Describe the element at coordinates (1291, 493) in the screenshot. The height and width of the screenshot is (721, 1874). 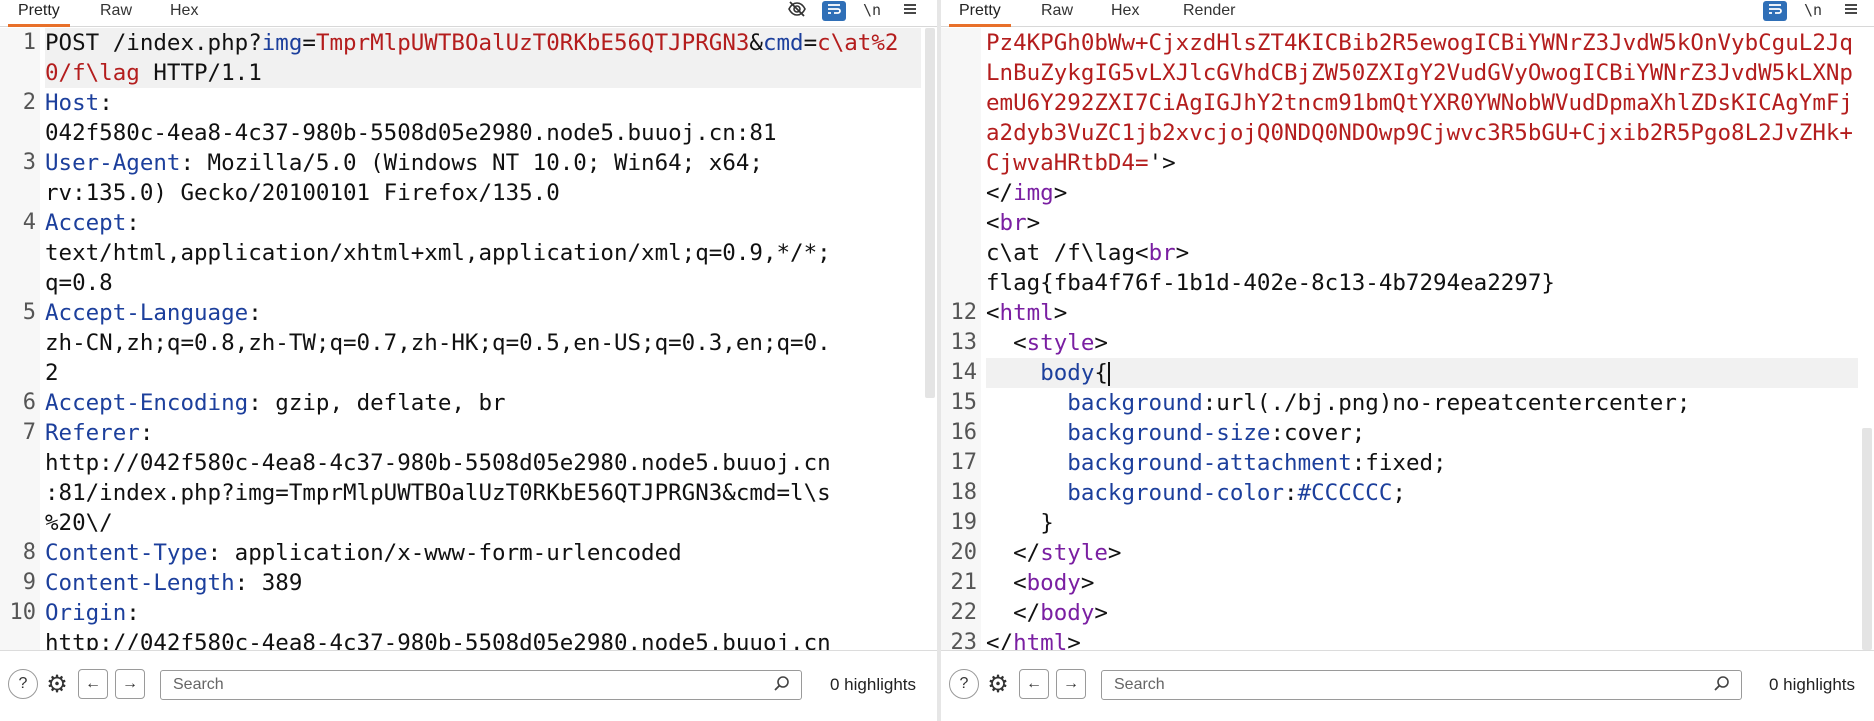
I see `code-text: :` at that location.